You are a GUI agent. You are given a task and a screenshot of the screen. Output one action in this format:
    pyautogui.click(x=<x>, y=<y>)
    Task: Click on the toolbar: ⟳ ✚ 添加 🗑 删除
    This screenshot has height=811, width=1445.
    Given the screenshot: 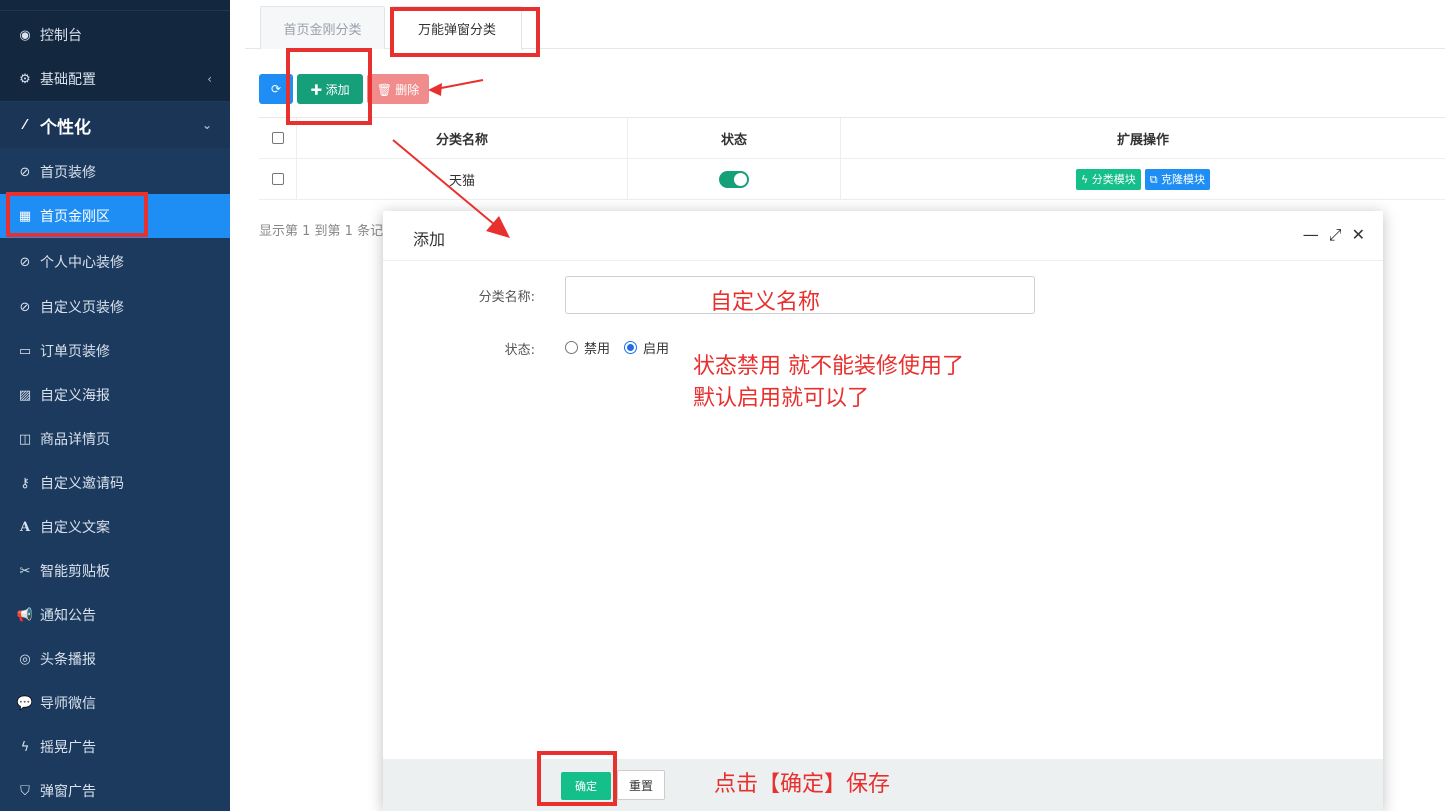 What is the action you would take?
    pyautogui.click(x=344, y=89)
    